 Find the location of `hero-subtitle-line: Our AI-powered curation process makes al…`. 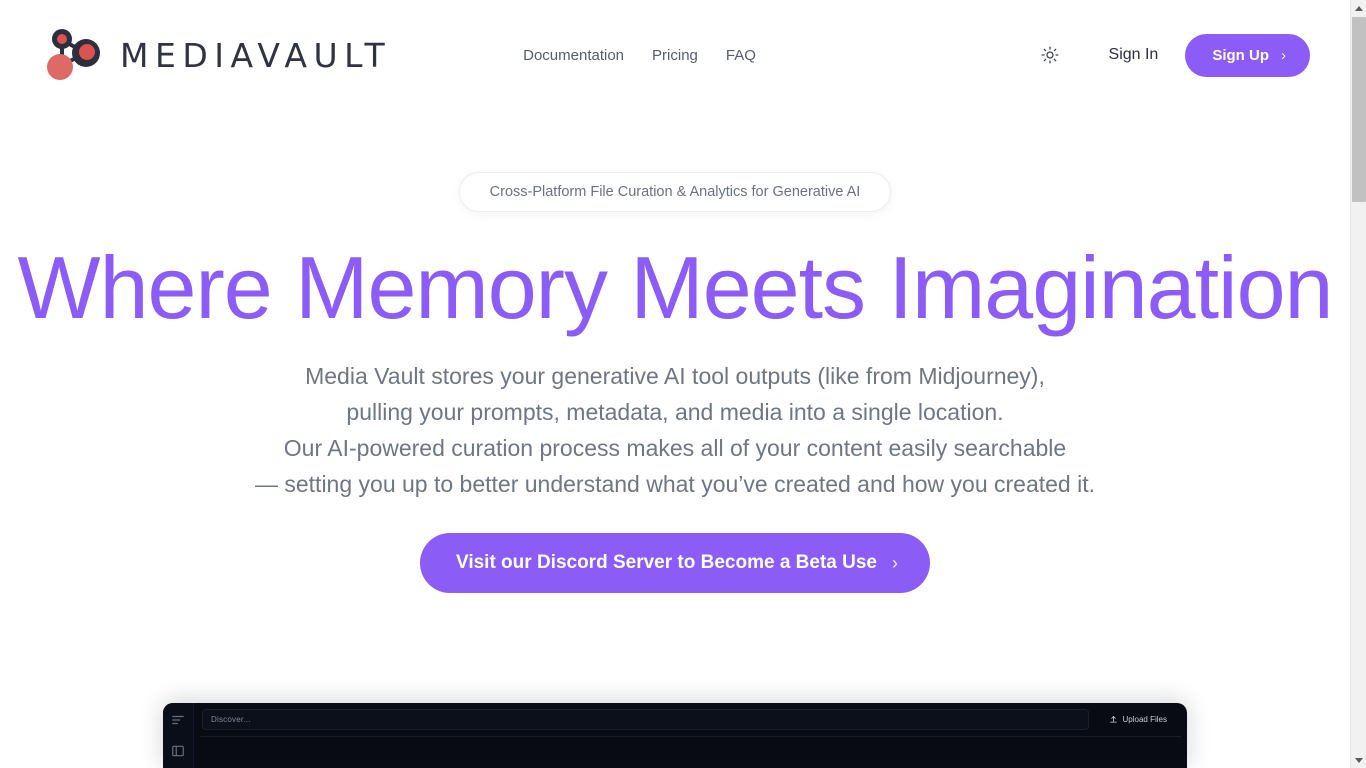

hero-subtitle-line: Our AI-powered curation process makes al… is located at coordinates (675, 448).